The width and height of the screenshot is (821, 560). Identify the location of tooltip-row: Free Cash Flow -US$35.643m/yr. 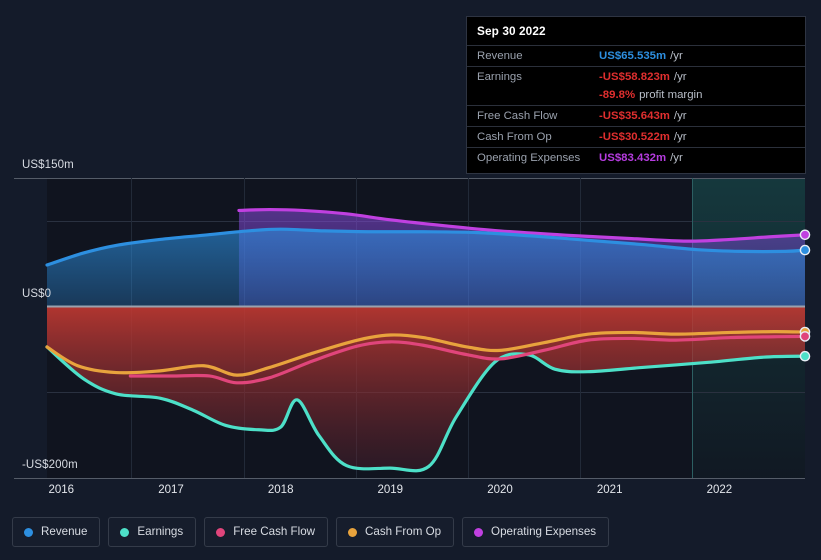
(636, 115).